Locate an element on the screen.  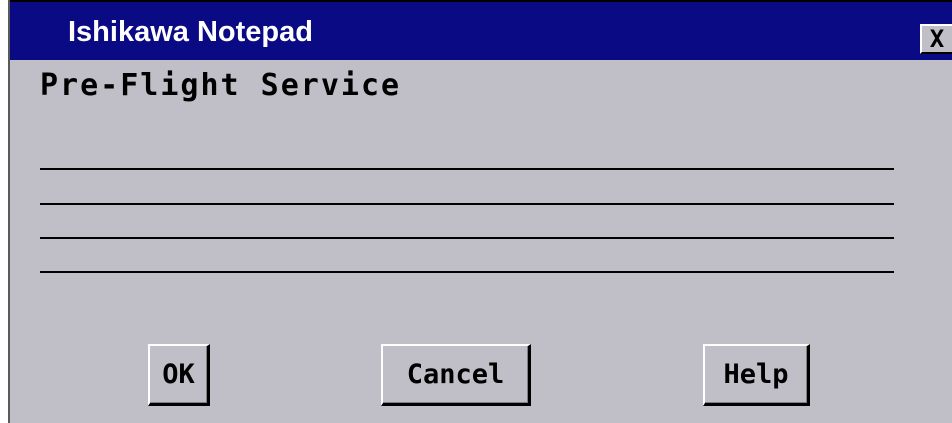
close-button: X is located at coordinates (936, 39).